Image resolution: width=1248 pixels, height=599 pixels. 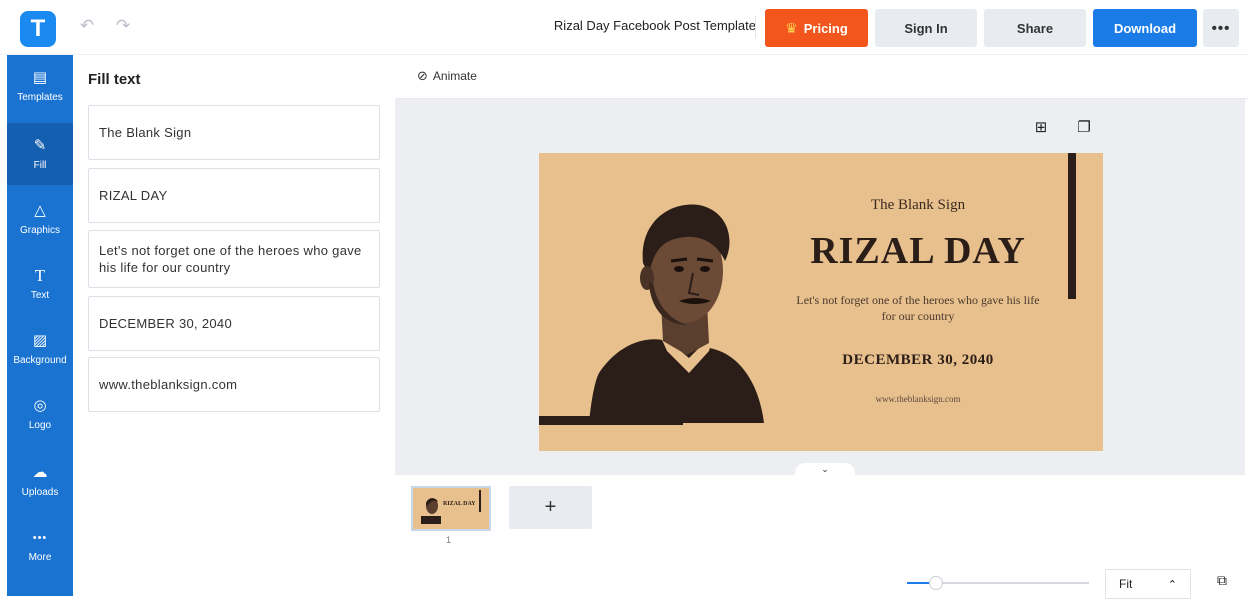 I want to click on fill-field-brand: The Blank Sign, so click(x=234, y=132).